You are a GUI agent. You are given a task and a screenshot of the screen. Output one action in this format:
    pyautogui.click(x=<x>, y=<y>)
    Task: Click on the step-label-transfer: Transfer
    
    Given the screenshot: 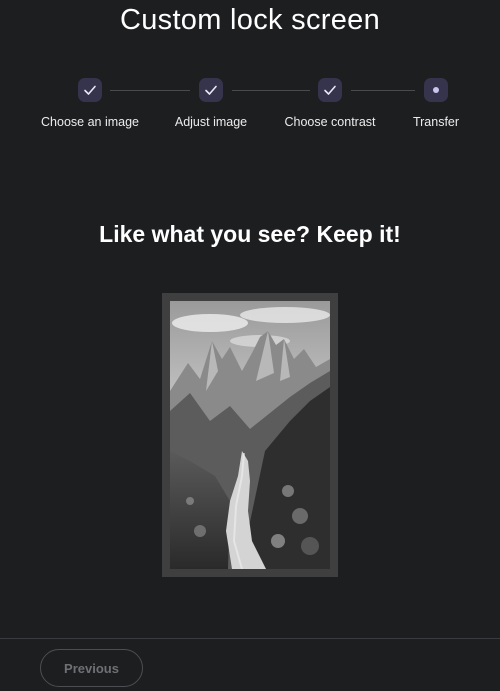 What is the action you would take?
    pyautogui.click(x=436, y=122)
    